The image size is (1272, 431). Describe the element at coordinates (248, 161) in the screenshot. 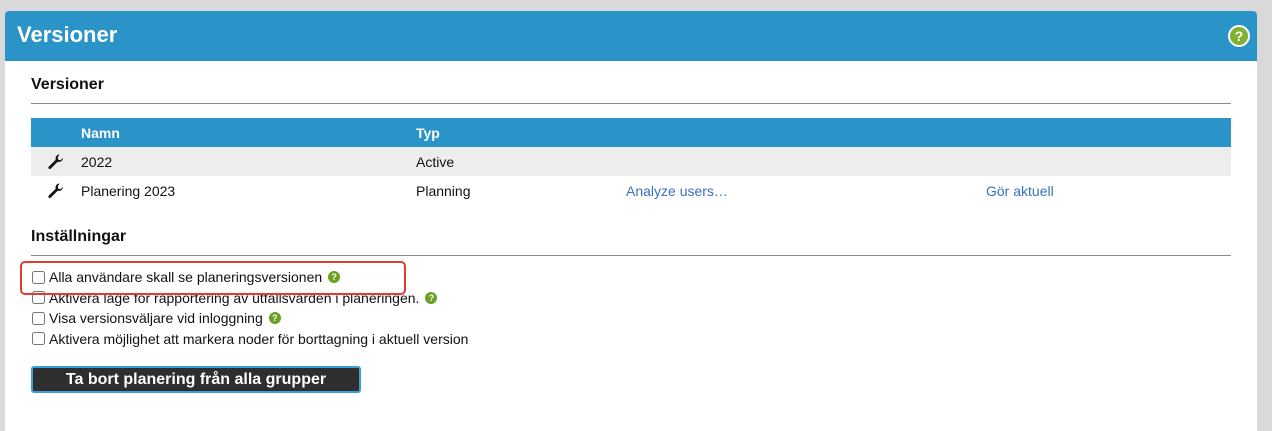

I see `version-name: 2022` at that location.